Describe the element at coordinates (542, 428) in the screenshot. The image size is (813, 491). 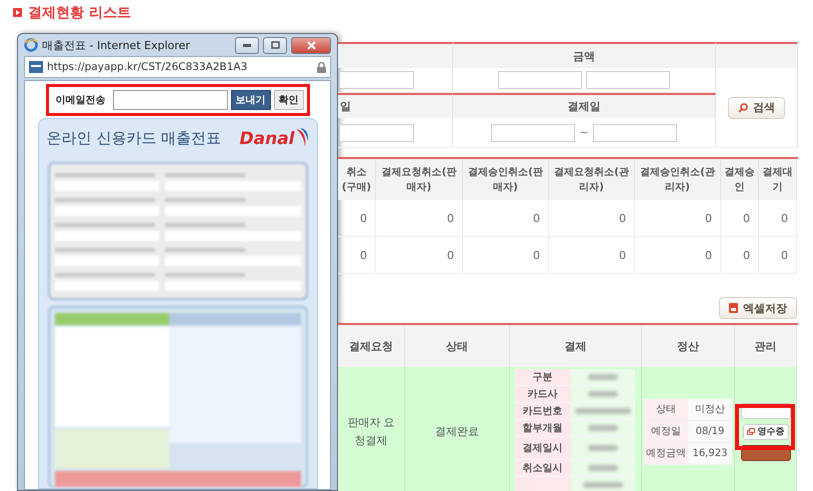
I see `field-label: 할부개월` at that location.